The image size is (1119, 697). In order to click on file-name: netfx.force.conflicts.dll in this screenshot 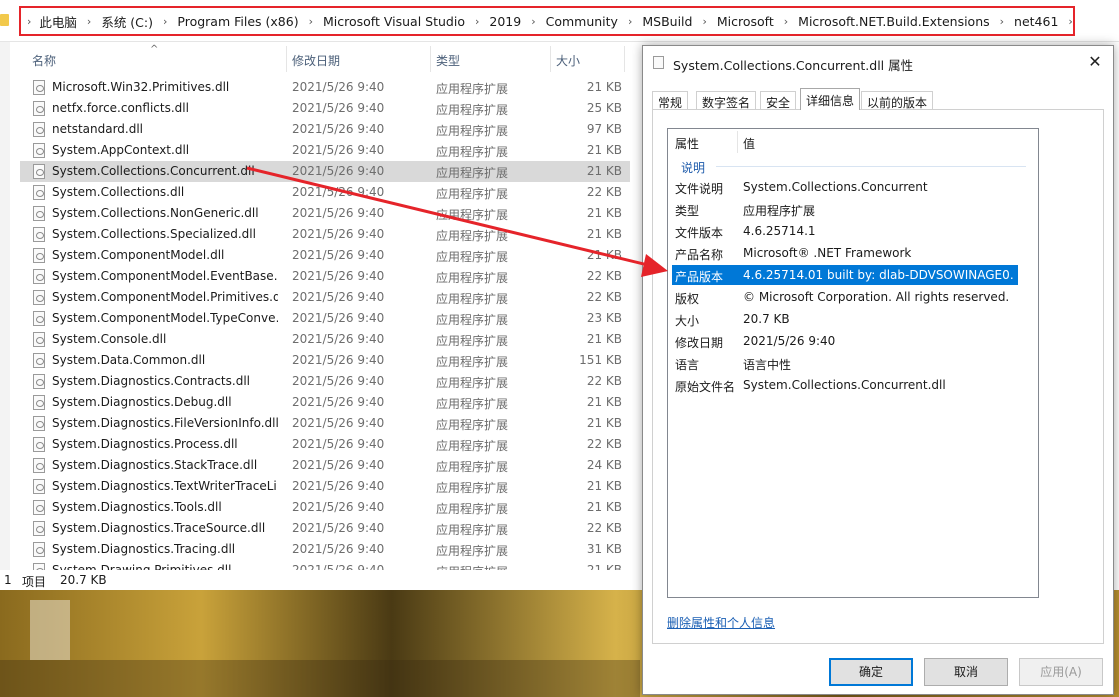, I will do `click(120, 108)`.